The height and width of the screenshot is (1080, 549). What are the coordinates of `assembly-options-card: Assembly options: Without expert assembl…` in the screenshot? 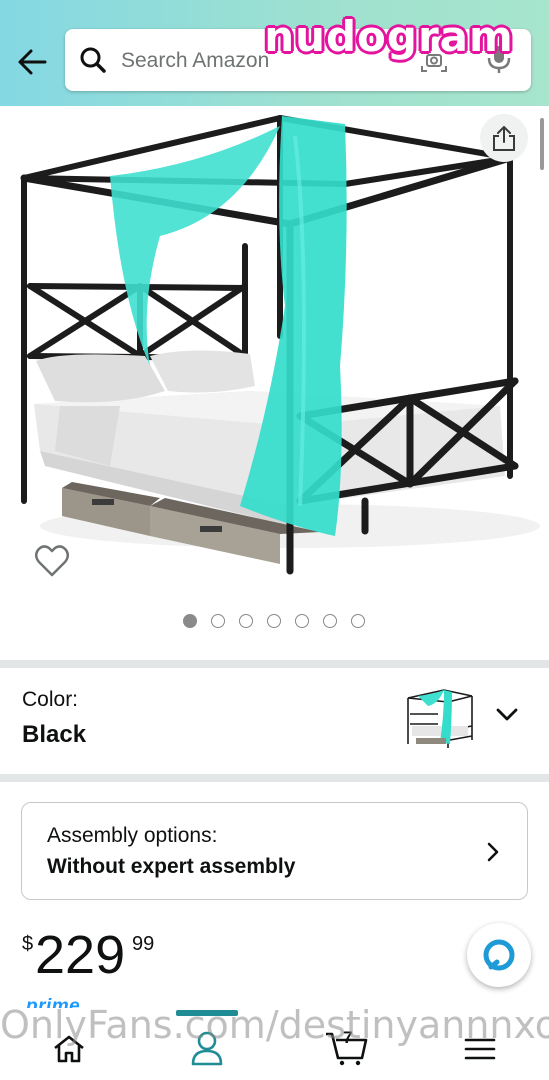 It's located at (274, 851).